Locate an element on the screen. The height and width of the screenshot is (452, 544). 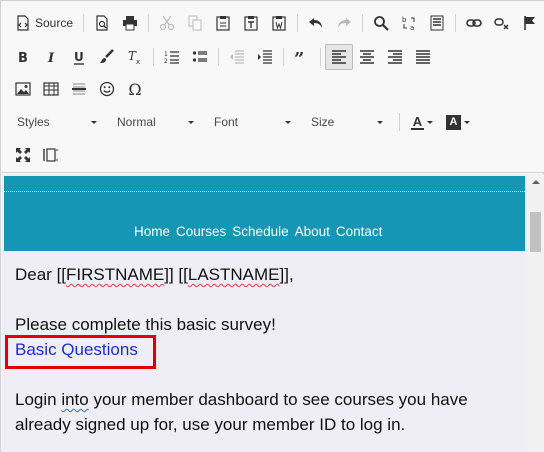
firstname-token: FIRSTNAME is located at coordinates (115, 274).